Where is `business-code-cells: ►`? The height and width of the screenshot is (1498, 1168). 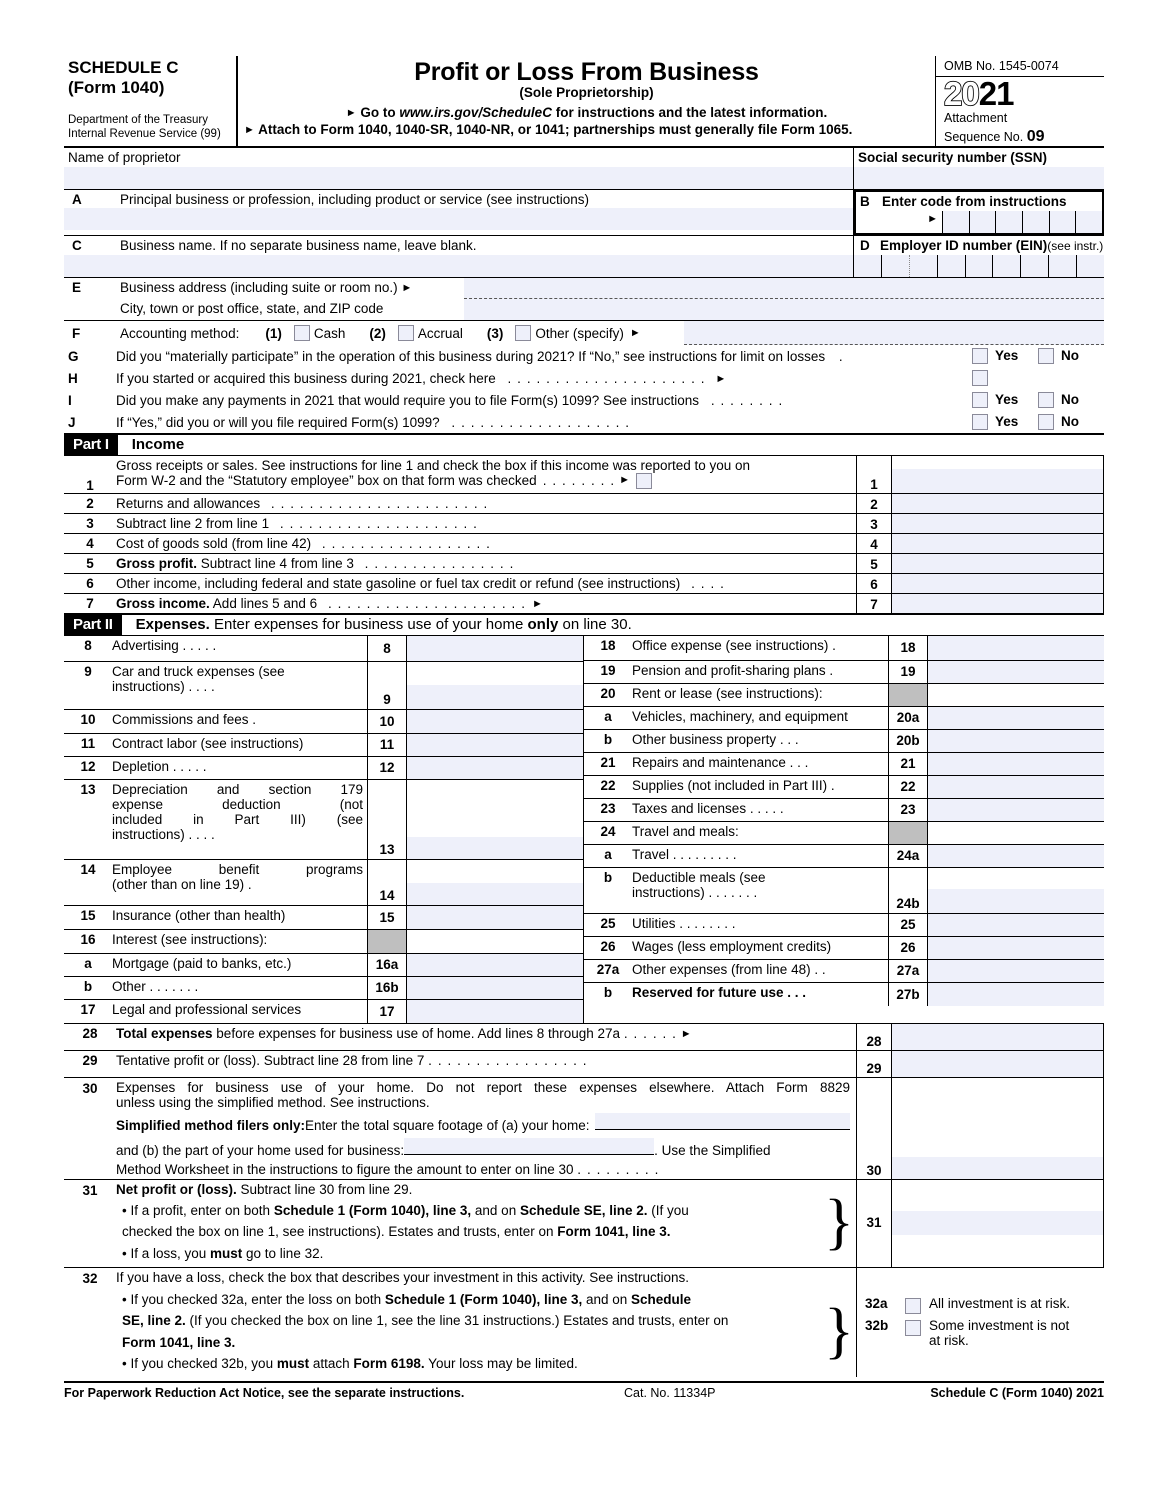 business-code-cells: ► is located at coordinates (979, 222).